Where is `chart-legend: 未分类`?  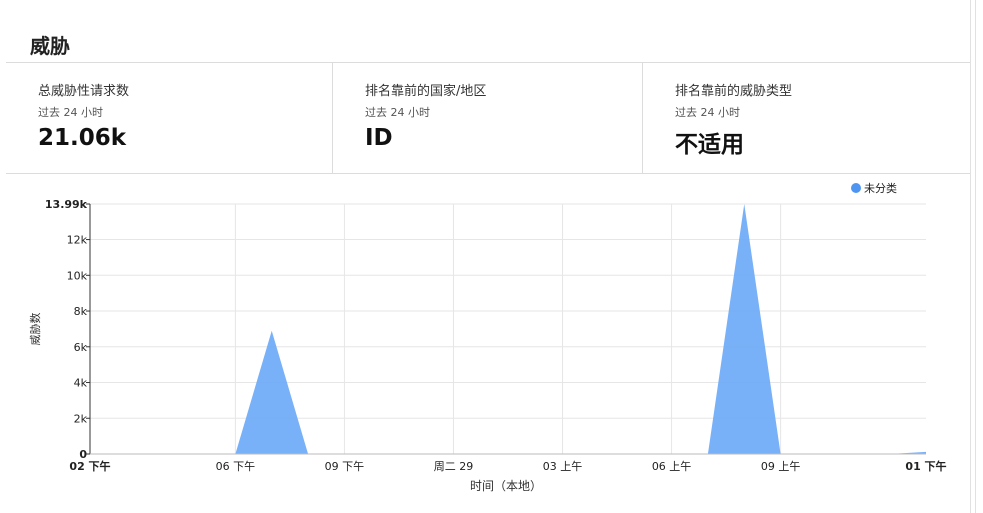 chart-legend: 未分类 is located at coordinates (874, 188).